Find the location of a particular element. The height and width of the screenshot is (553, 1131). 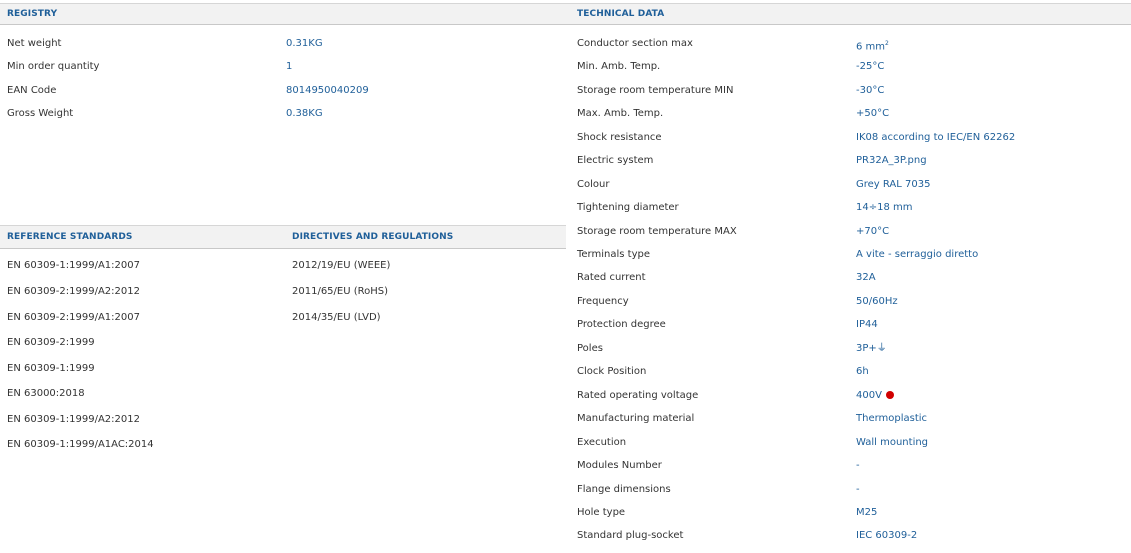

technical-value: -25°C is located at coordinates (870, 66).